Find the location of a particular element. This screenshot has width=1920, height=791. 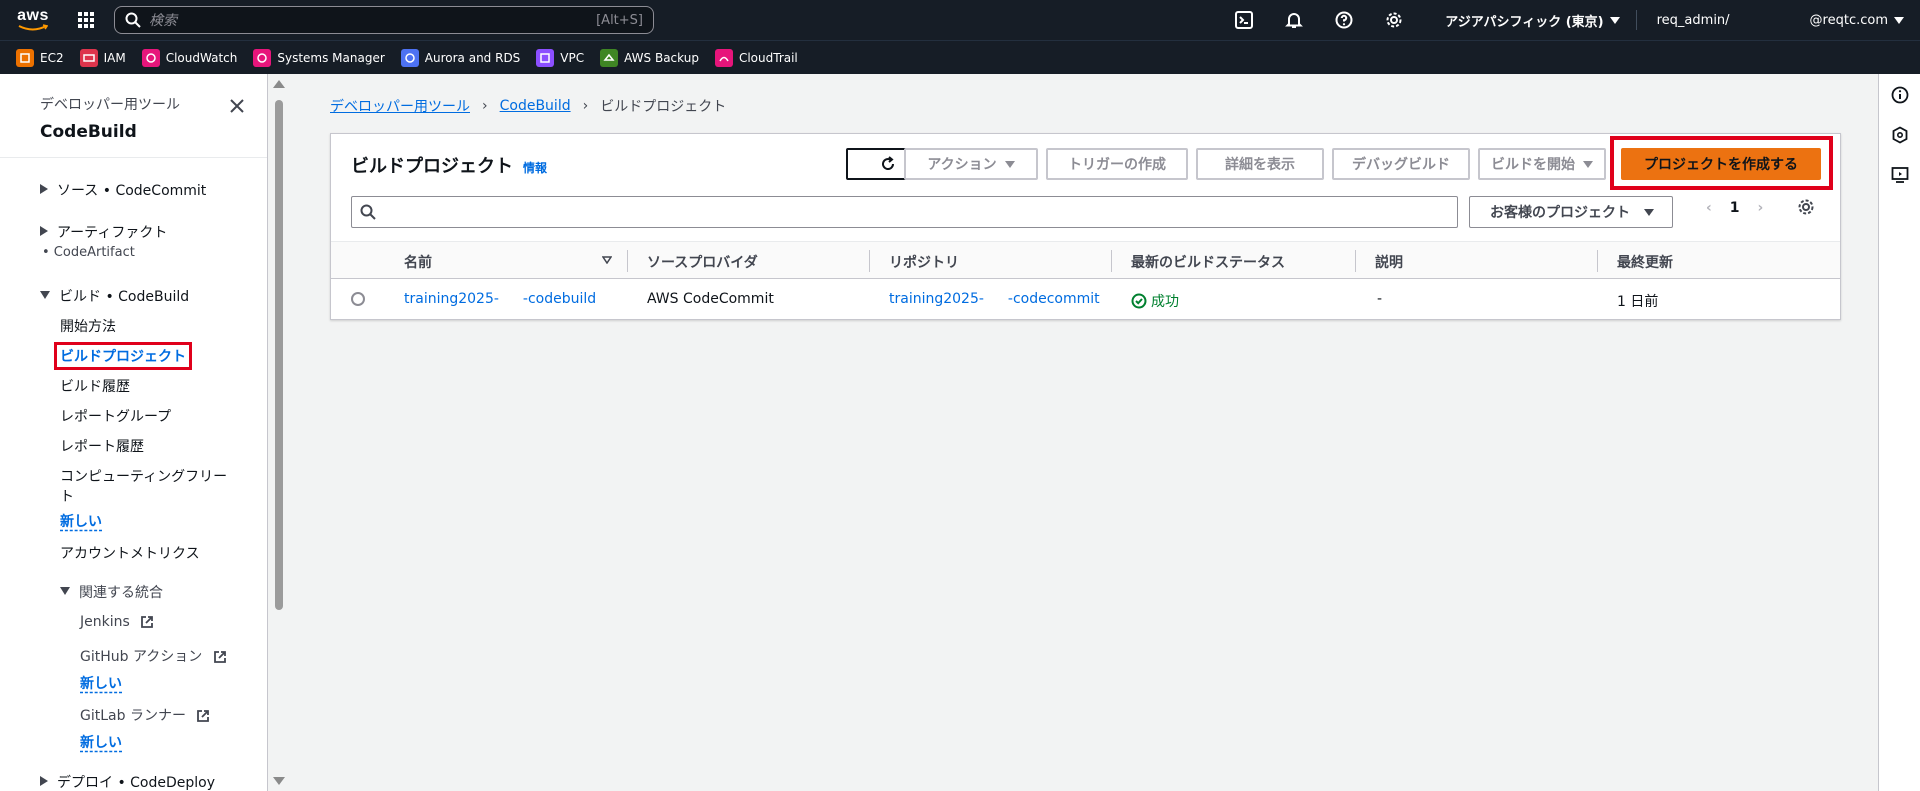

scroll-thumb is located at coordinates (279, 355).